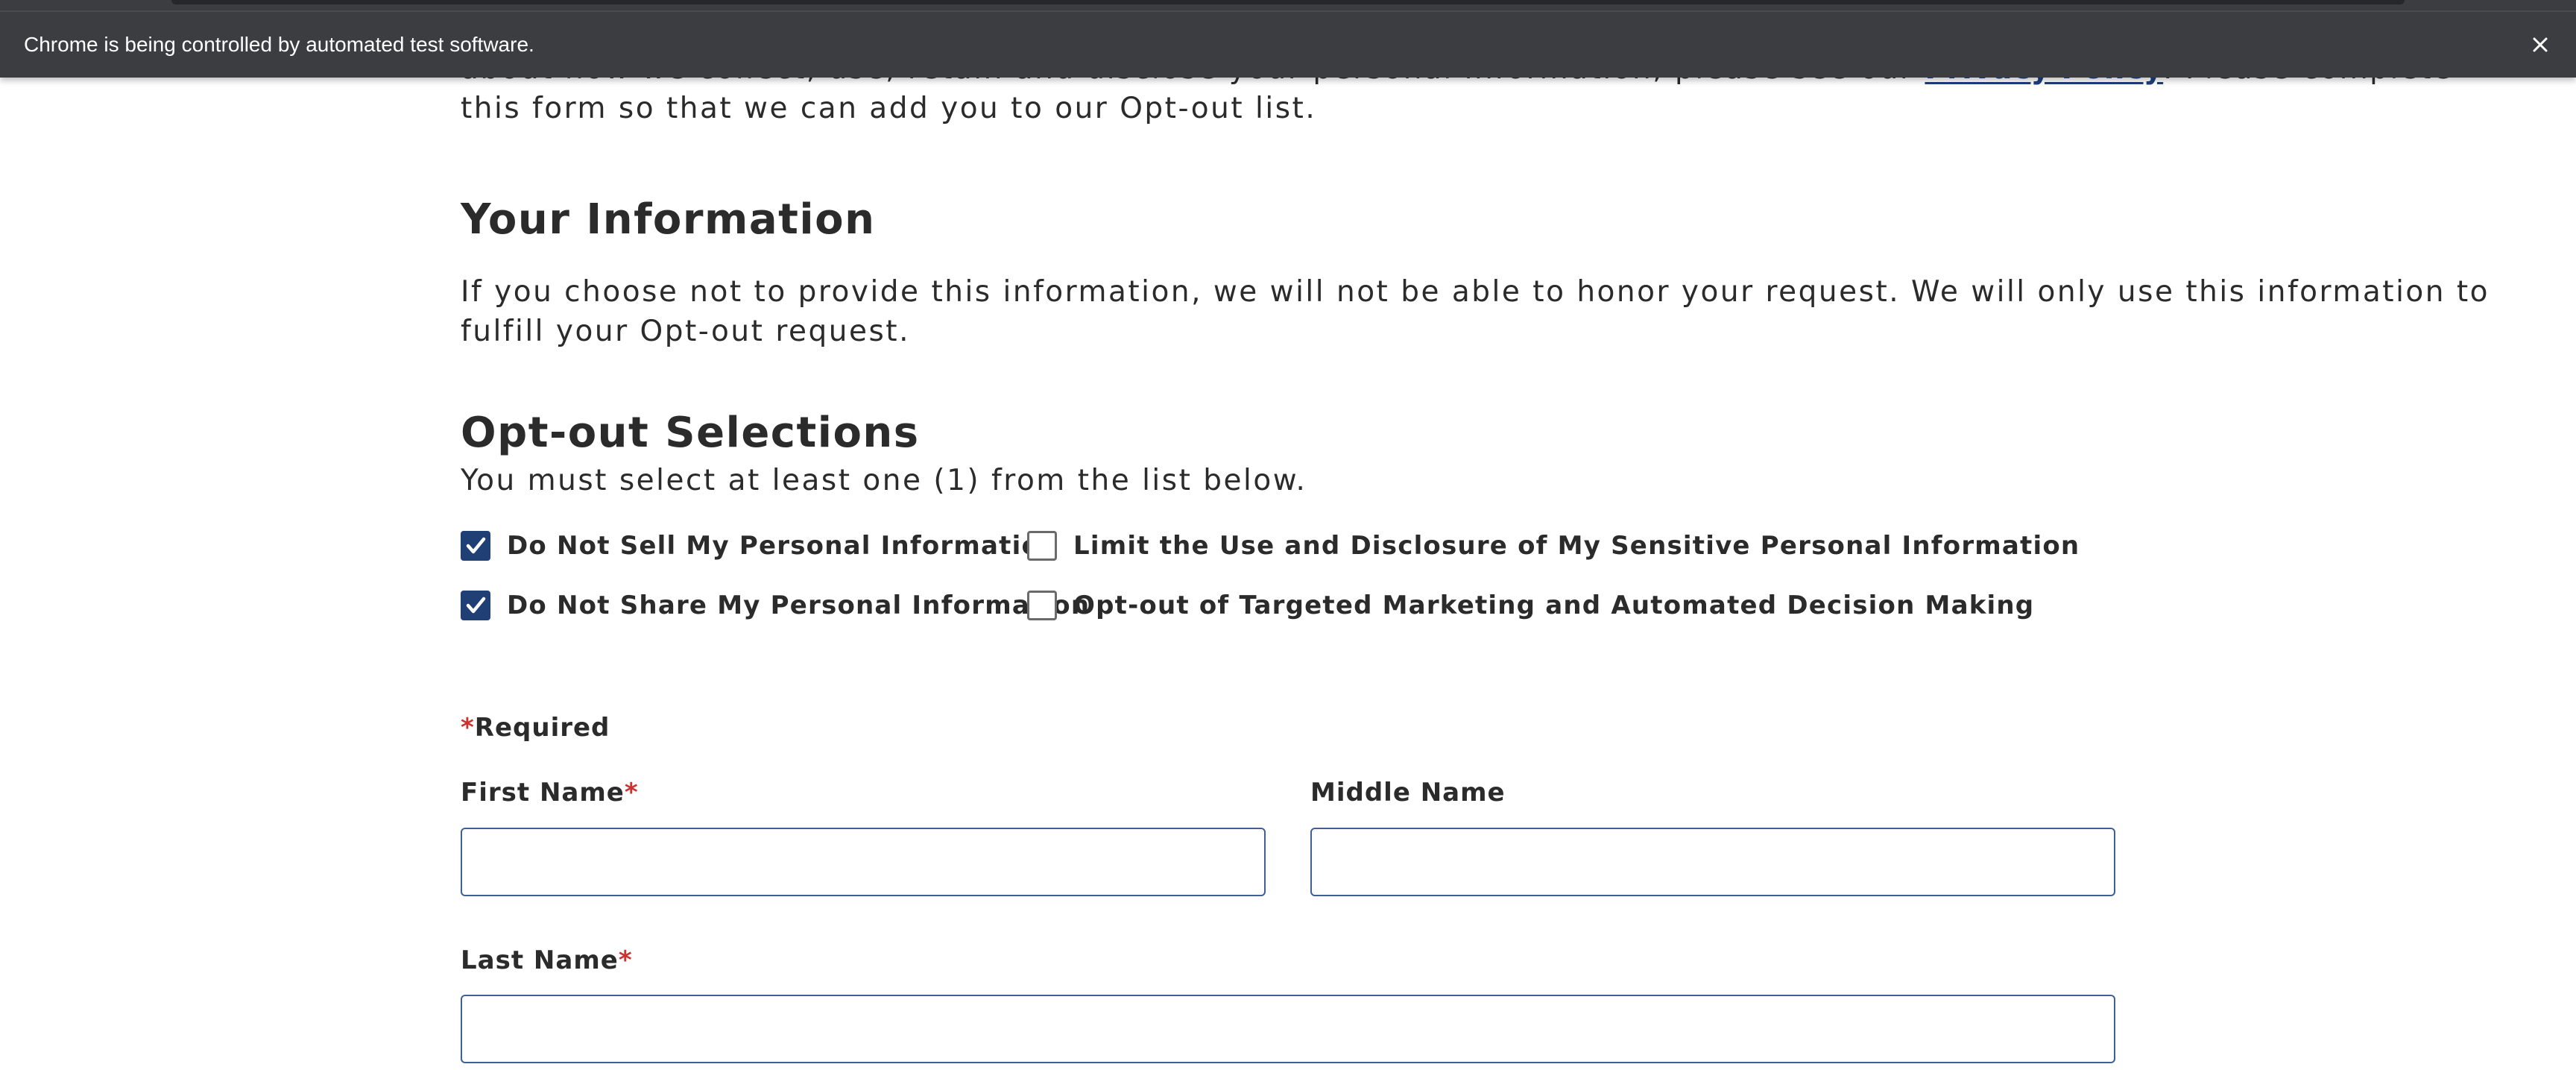 Image resolution: width=2576 pixels, height=1070 pixels. Describe the element at coordinates (1288, 1029) in the screenshot. I see `last-name-input` at that location.